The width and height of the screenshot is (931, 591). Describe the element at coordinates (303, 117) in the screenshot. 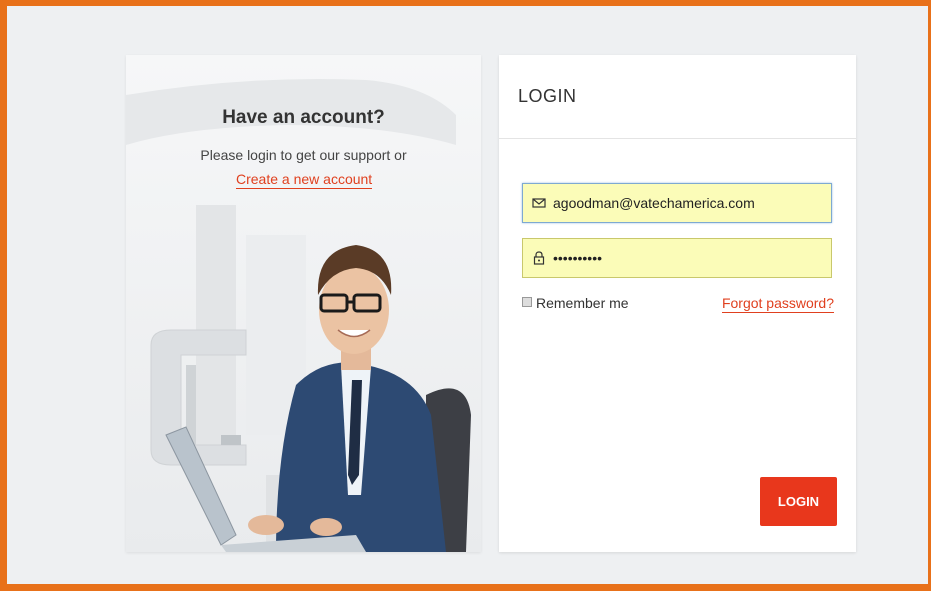

I see `promo-title: Have an account?` at that location.